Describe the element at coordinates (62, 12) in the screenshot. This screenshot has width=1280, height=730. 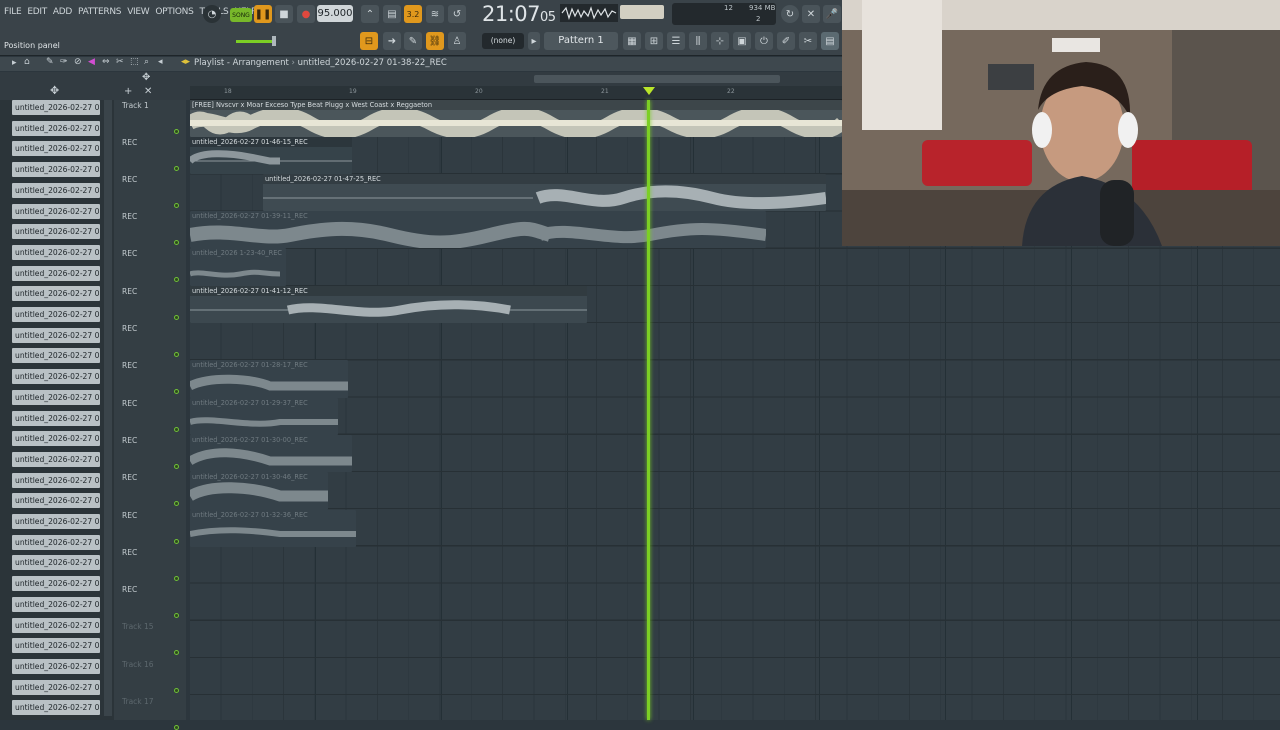
I see `menu-add: ADD` at that location.